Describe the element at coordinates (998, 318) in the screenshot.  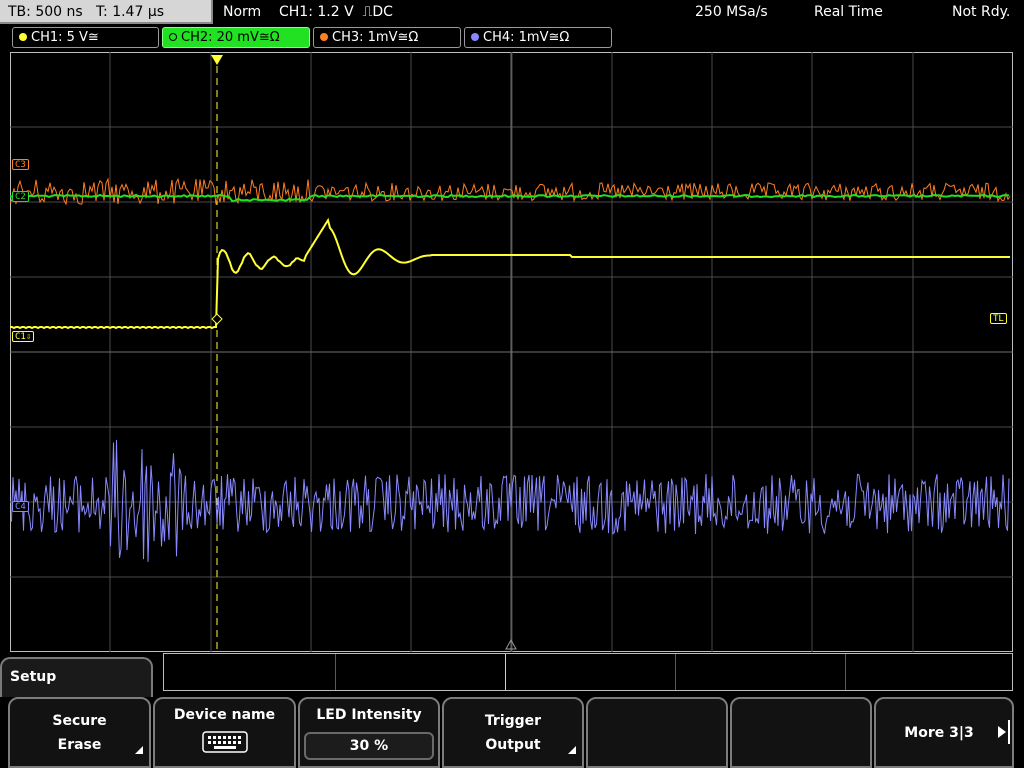
I see `trigger-level-marker: TL` at that location.